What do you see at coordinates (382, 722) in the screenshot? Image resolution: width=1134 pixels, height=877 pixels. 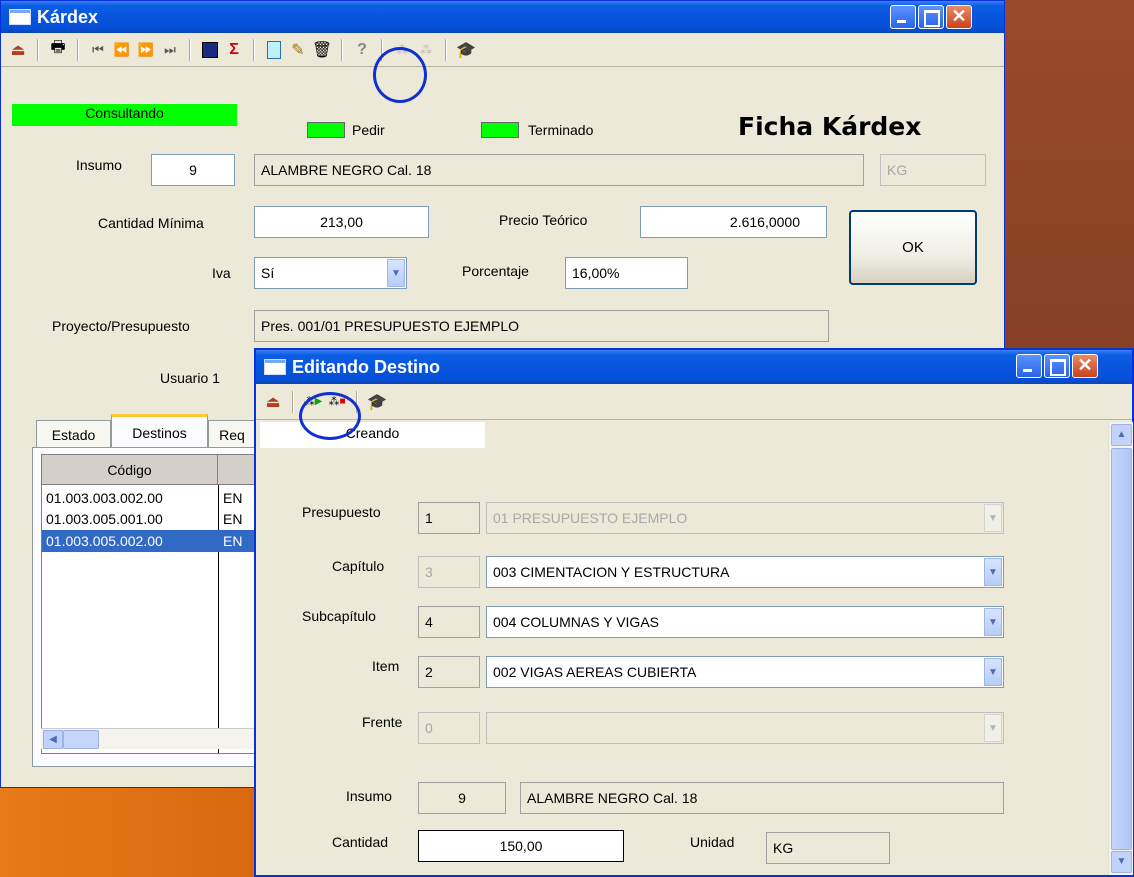 I see `frente-label: Frente` at bounding box center [382, 722].